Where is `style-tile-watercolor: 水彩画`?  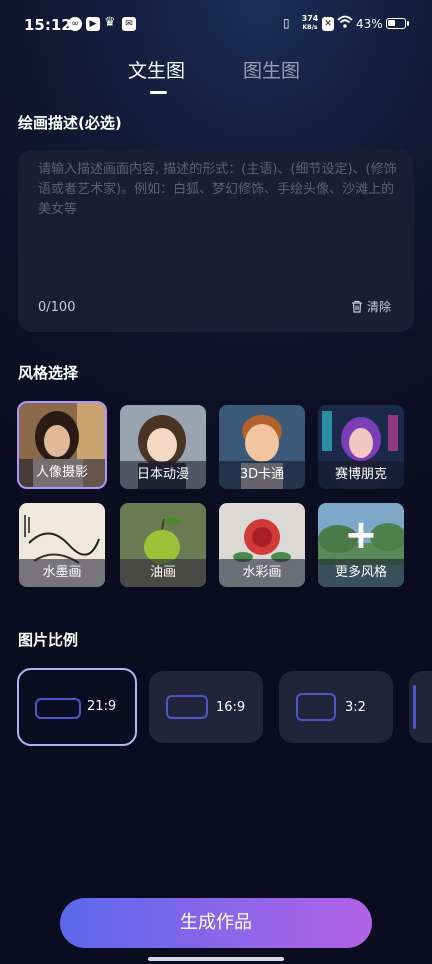 style-tile-watercolor: 水彩画 is located at coordinates (262, 545).